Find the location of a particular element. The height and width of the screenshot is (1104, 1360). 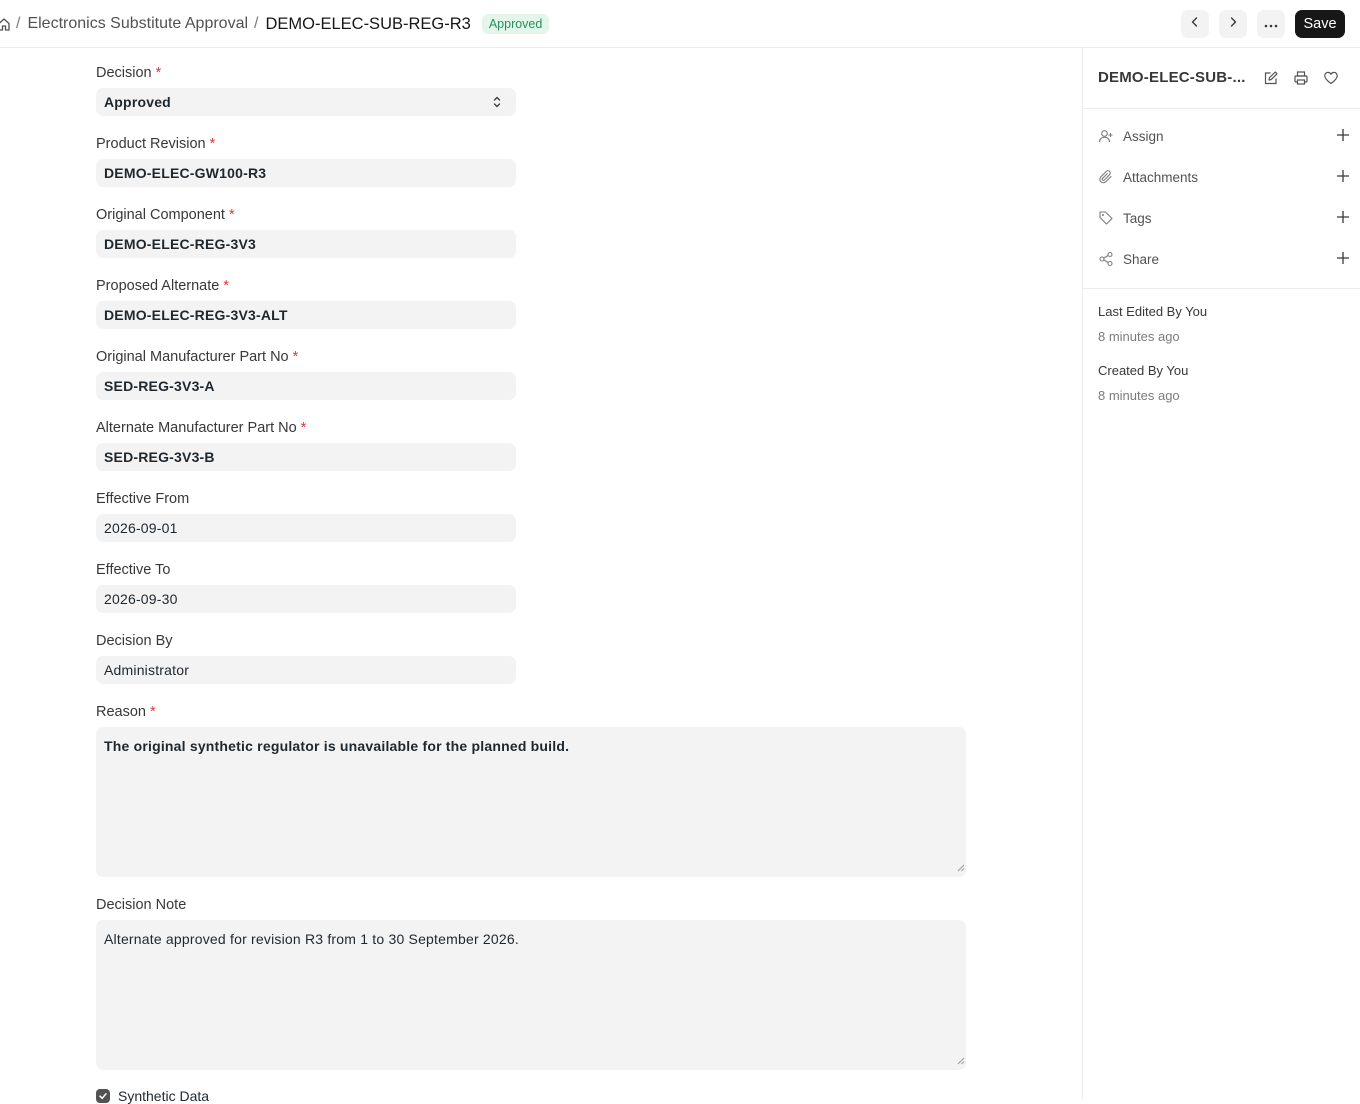

more-actions-button is located at coordinates (1271, 24).